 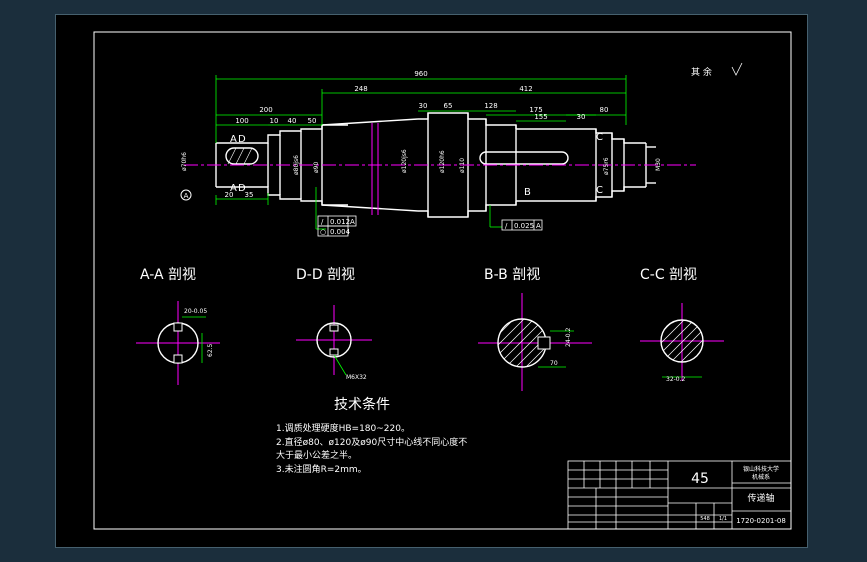 What do you see at coordinates (535, 342) in the screenshot?
I see `section-bb` at bounding box center [535, 342].